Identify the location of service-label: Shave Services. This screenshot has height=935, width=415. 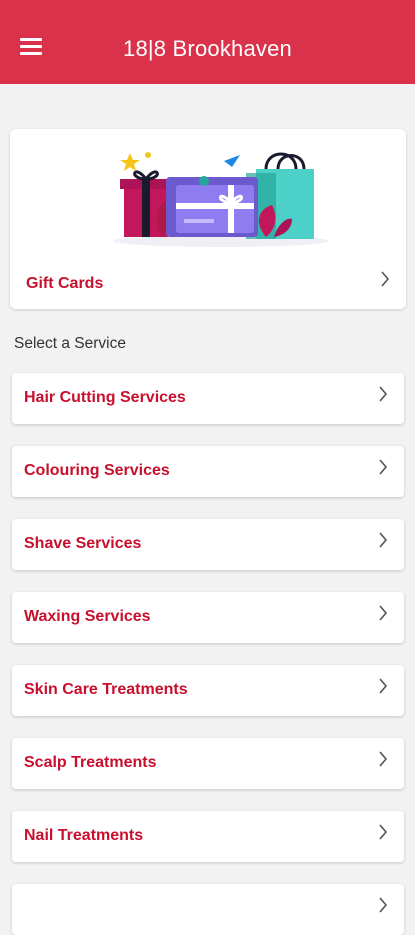
(83, 543).